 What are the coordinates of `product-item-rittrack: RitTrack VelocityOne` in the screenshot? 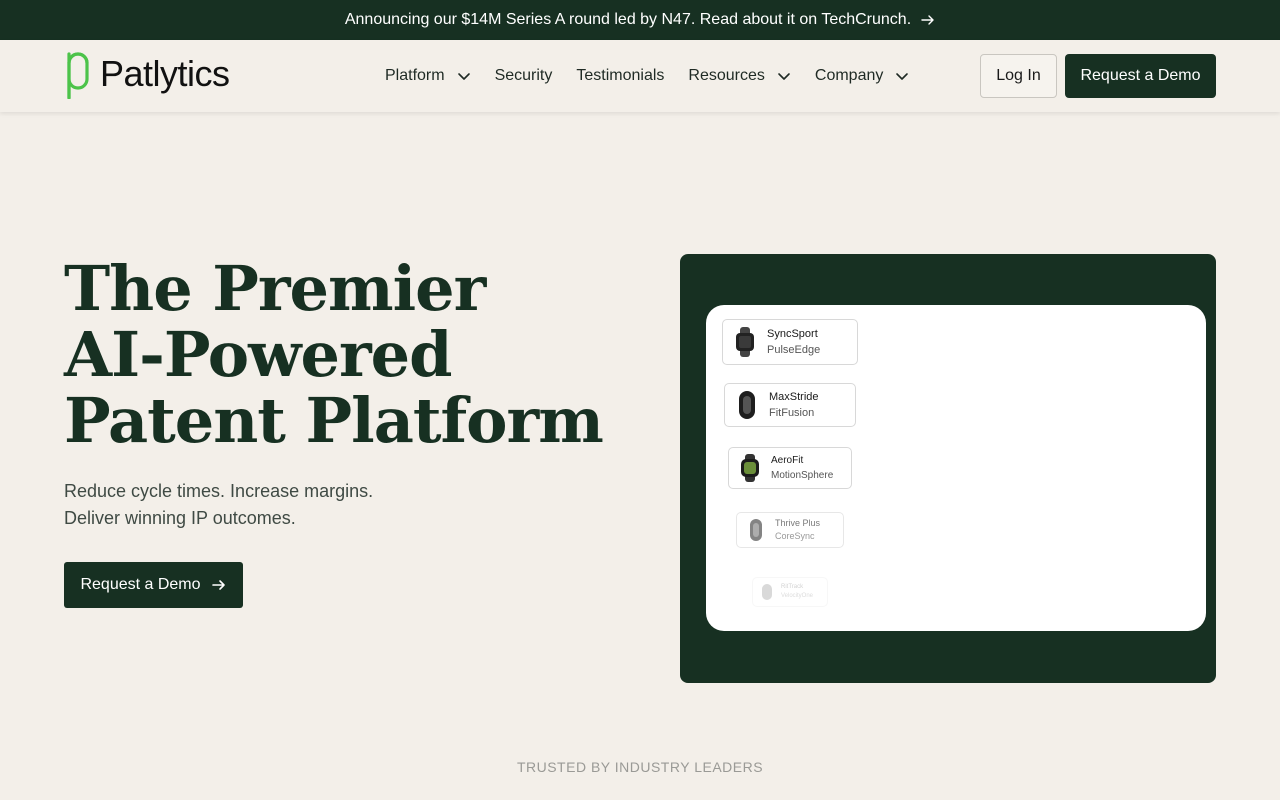 It's located at (790, 592).